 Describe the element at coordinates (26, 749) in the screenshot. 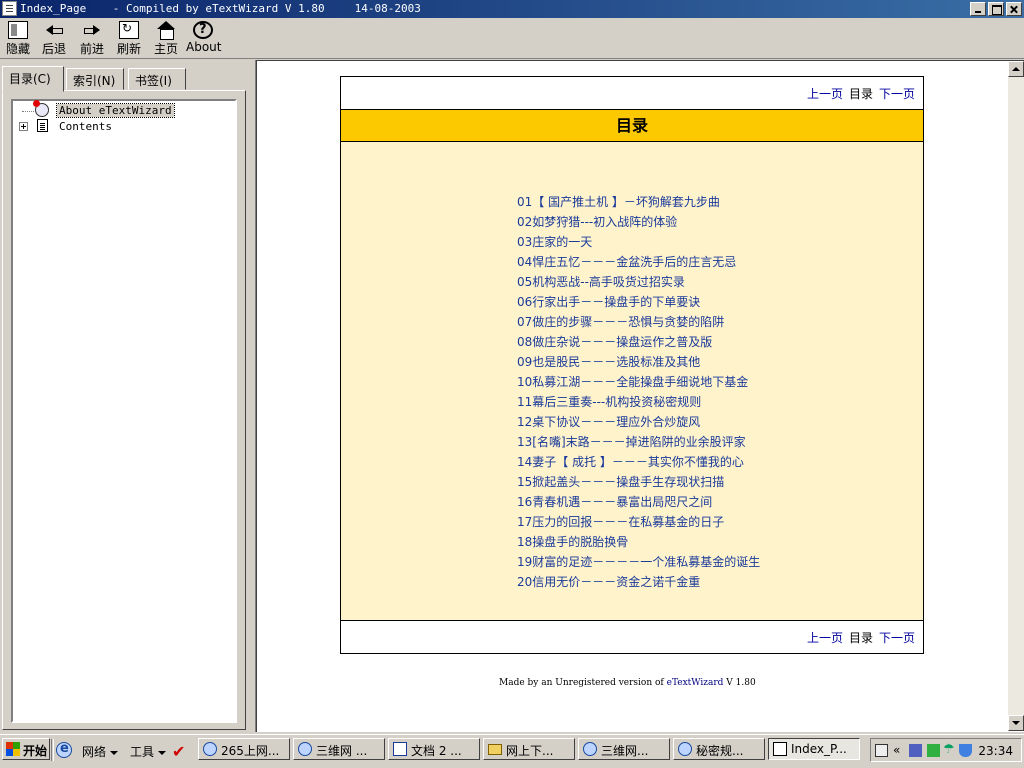

I see `start-button: 开始` at that location.